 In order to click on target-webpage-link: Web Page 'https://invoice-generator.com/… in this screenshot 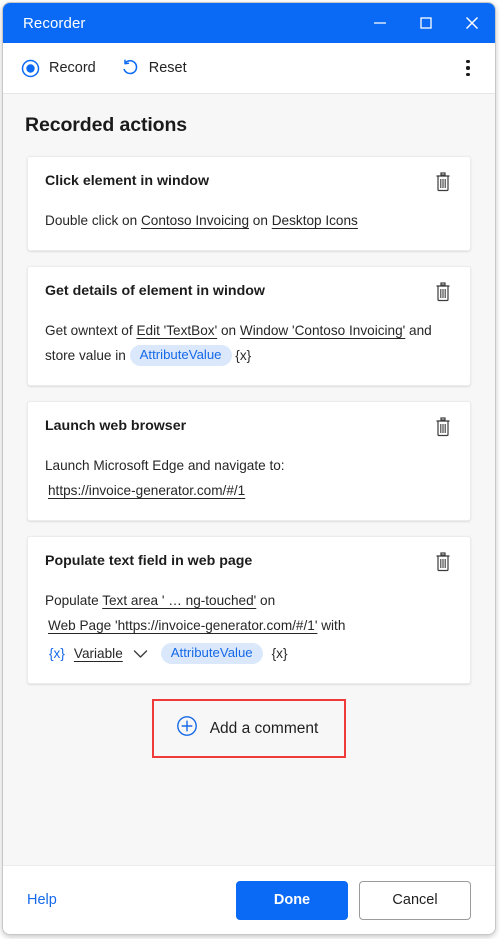, I will do `click(182, 625)`.